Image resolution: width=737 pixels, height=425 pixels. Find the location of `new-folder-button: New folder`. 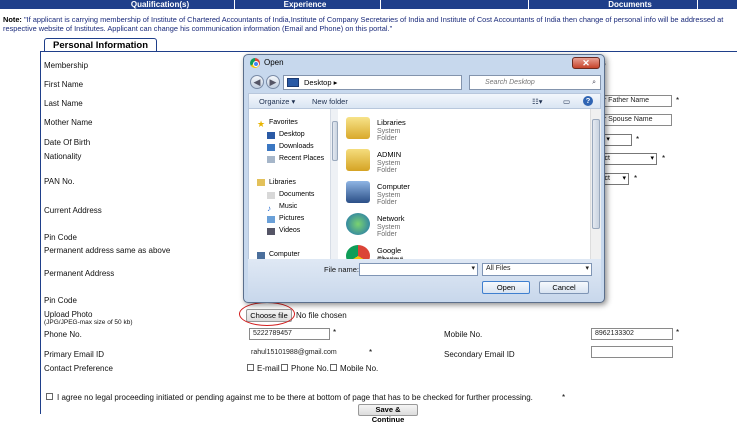

new-folder-button: New folder is located at coordinates (330, 101).